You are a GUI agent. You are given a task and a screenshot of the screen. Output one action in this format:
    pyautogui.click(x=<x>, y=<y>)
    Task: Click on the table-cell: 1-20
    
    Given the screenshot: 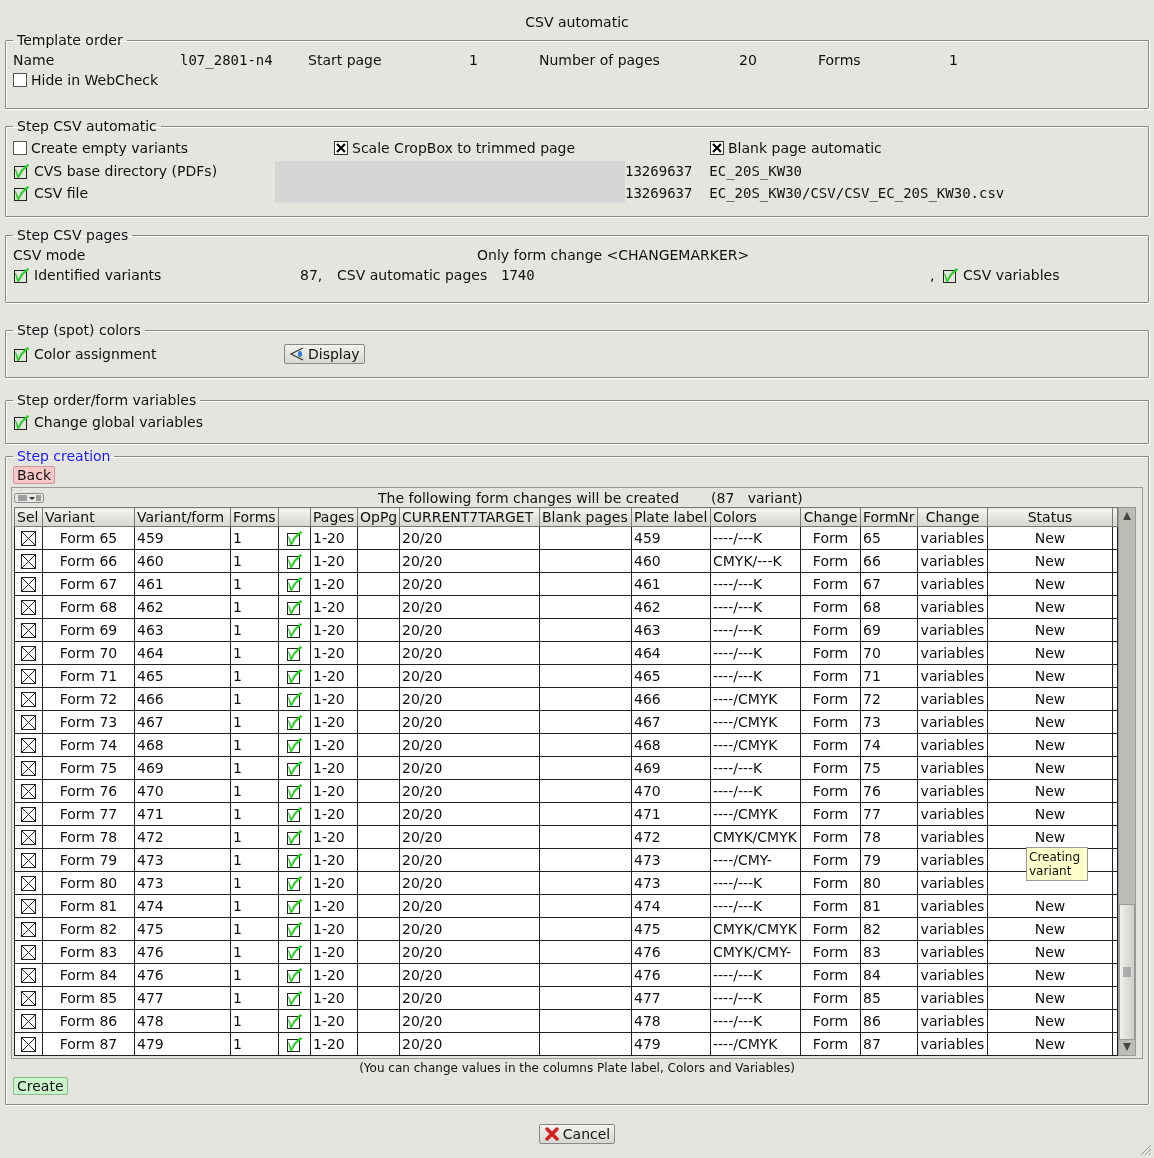 What is the action you would take?
    pyautogui.click(x=334, y=906)
    